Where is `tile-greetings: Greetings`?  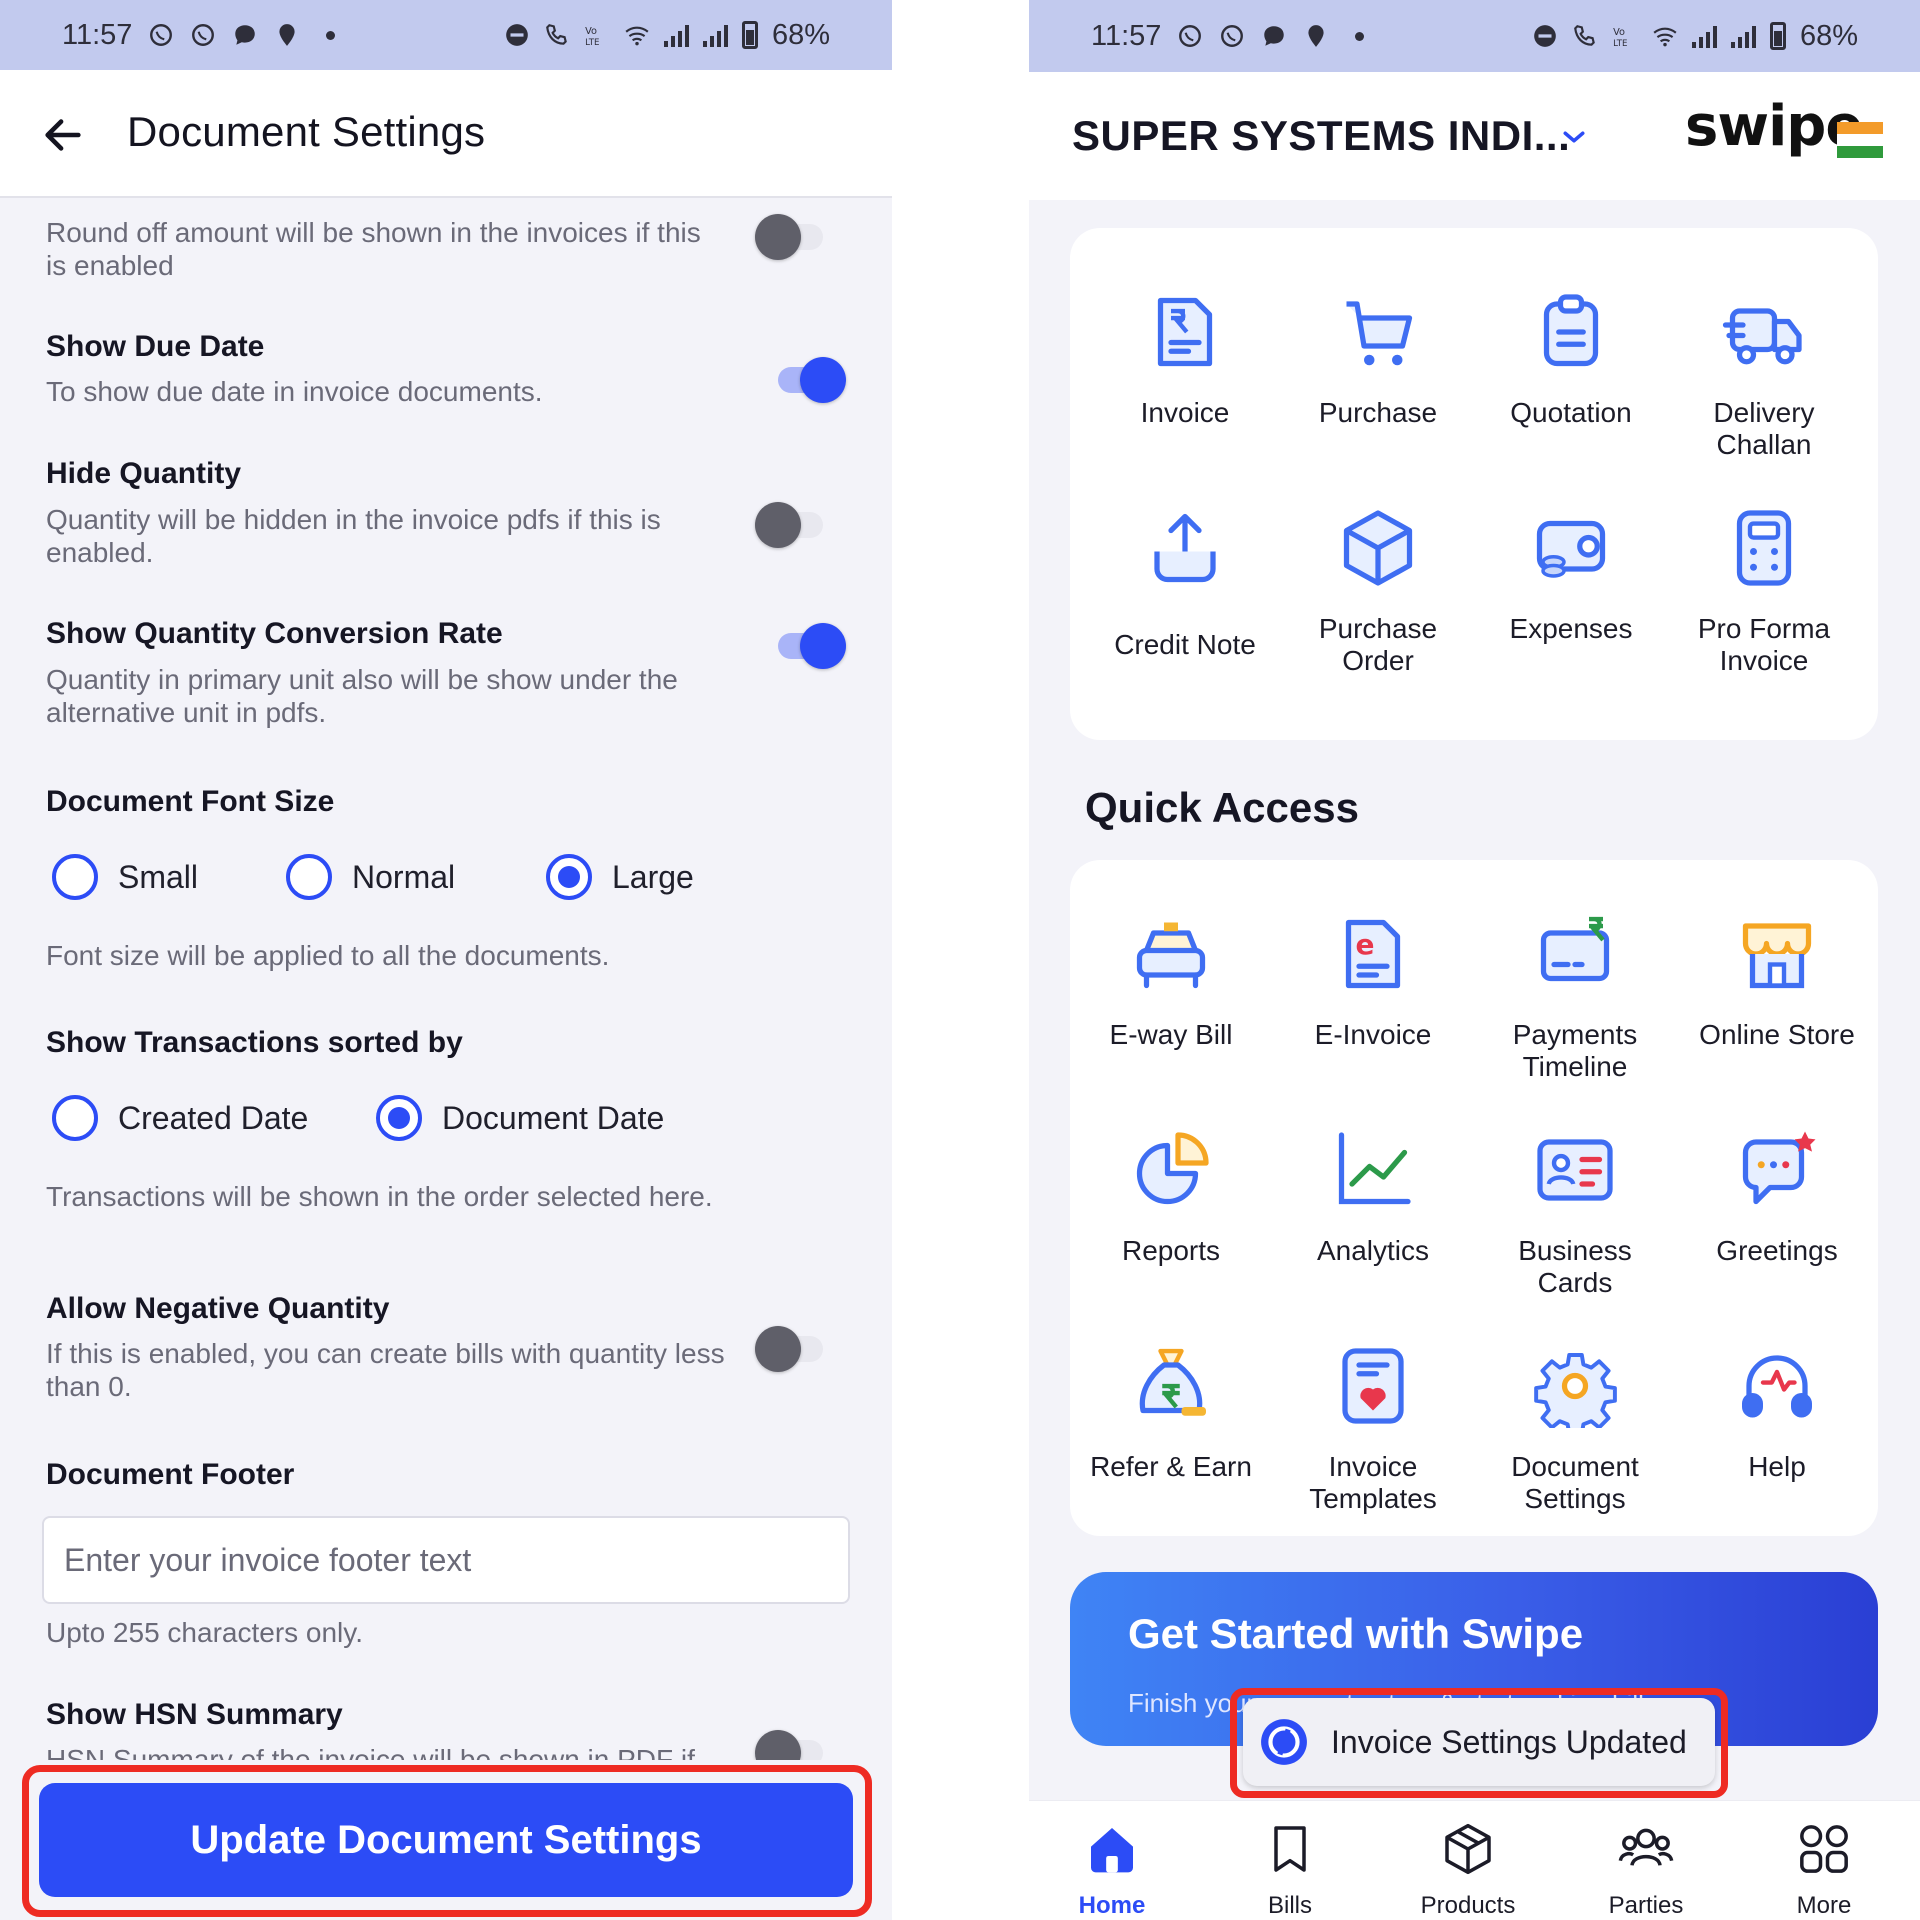 tile-greetings: Greetings is located at coordinates (1777, 1197).